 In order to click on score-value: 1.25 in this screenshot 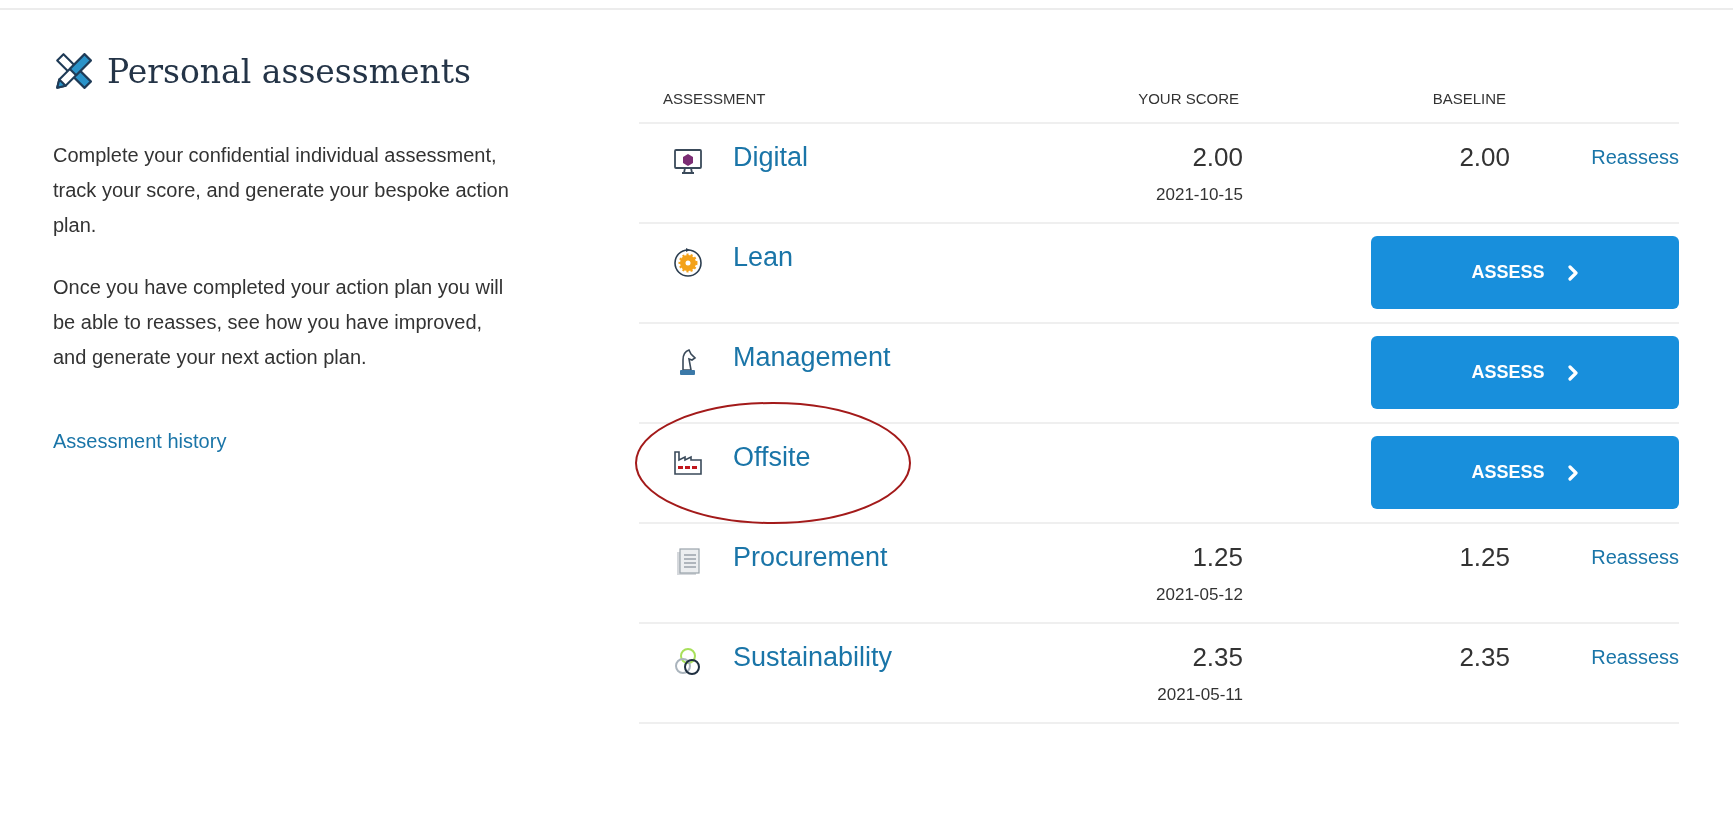, I will do `click(1217, 557)`.